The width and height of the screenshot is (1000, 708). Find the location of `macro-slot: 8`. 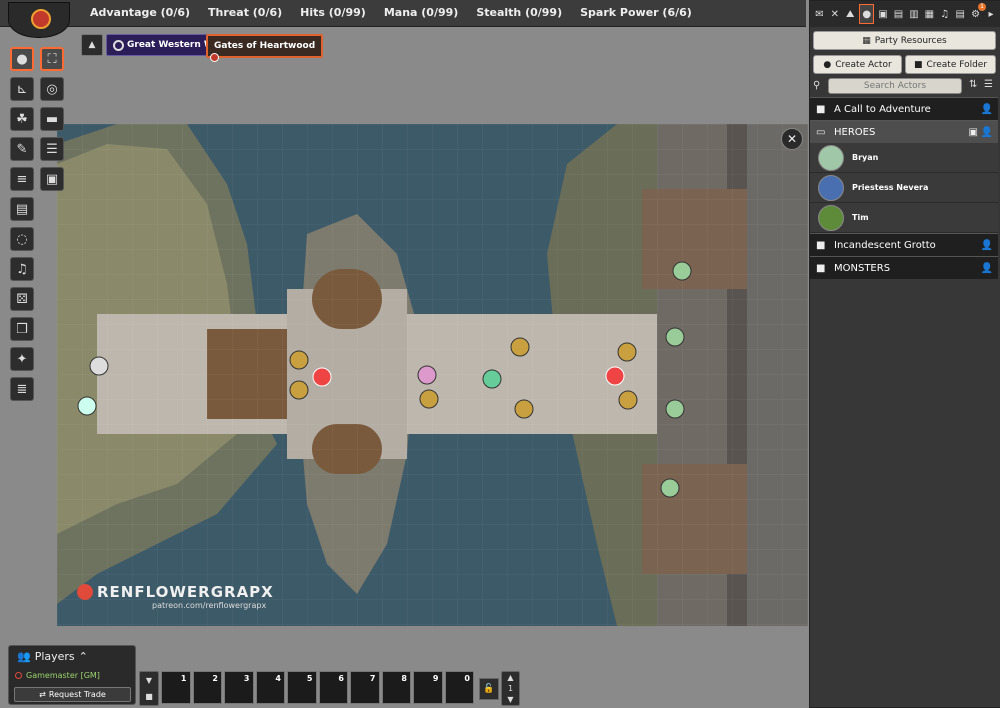

macro-slot: 8 is located at coordinates (396, 687).